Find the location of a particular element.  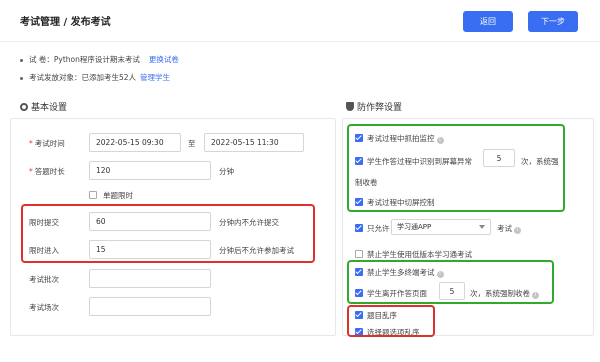

paper-name: Python程序设计期末考试 is located at coordinates (96, 59).